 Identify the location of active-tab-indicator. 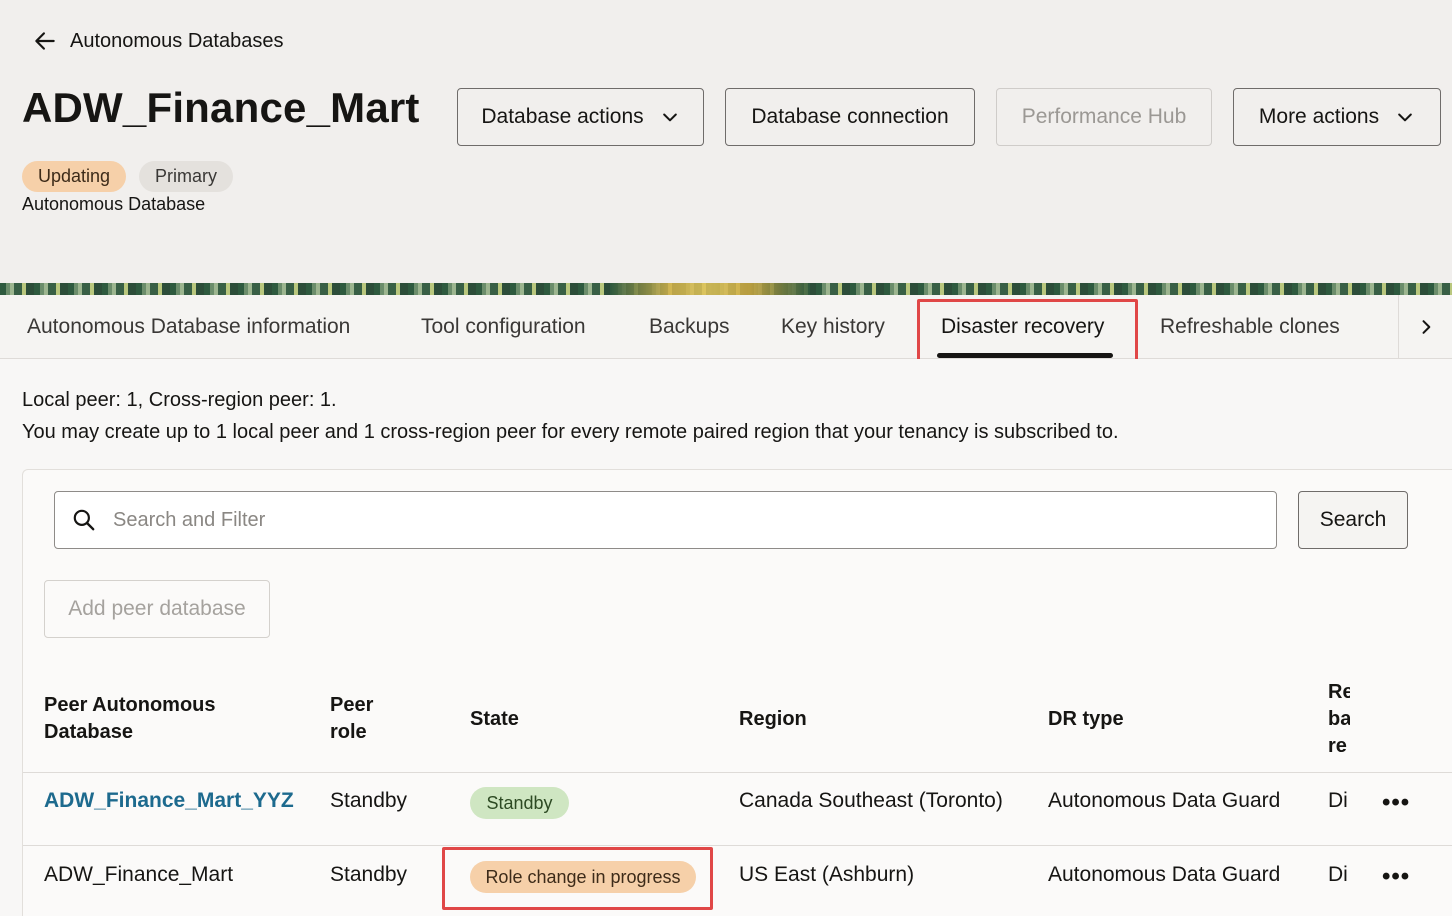
(1025, 355).